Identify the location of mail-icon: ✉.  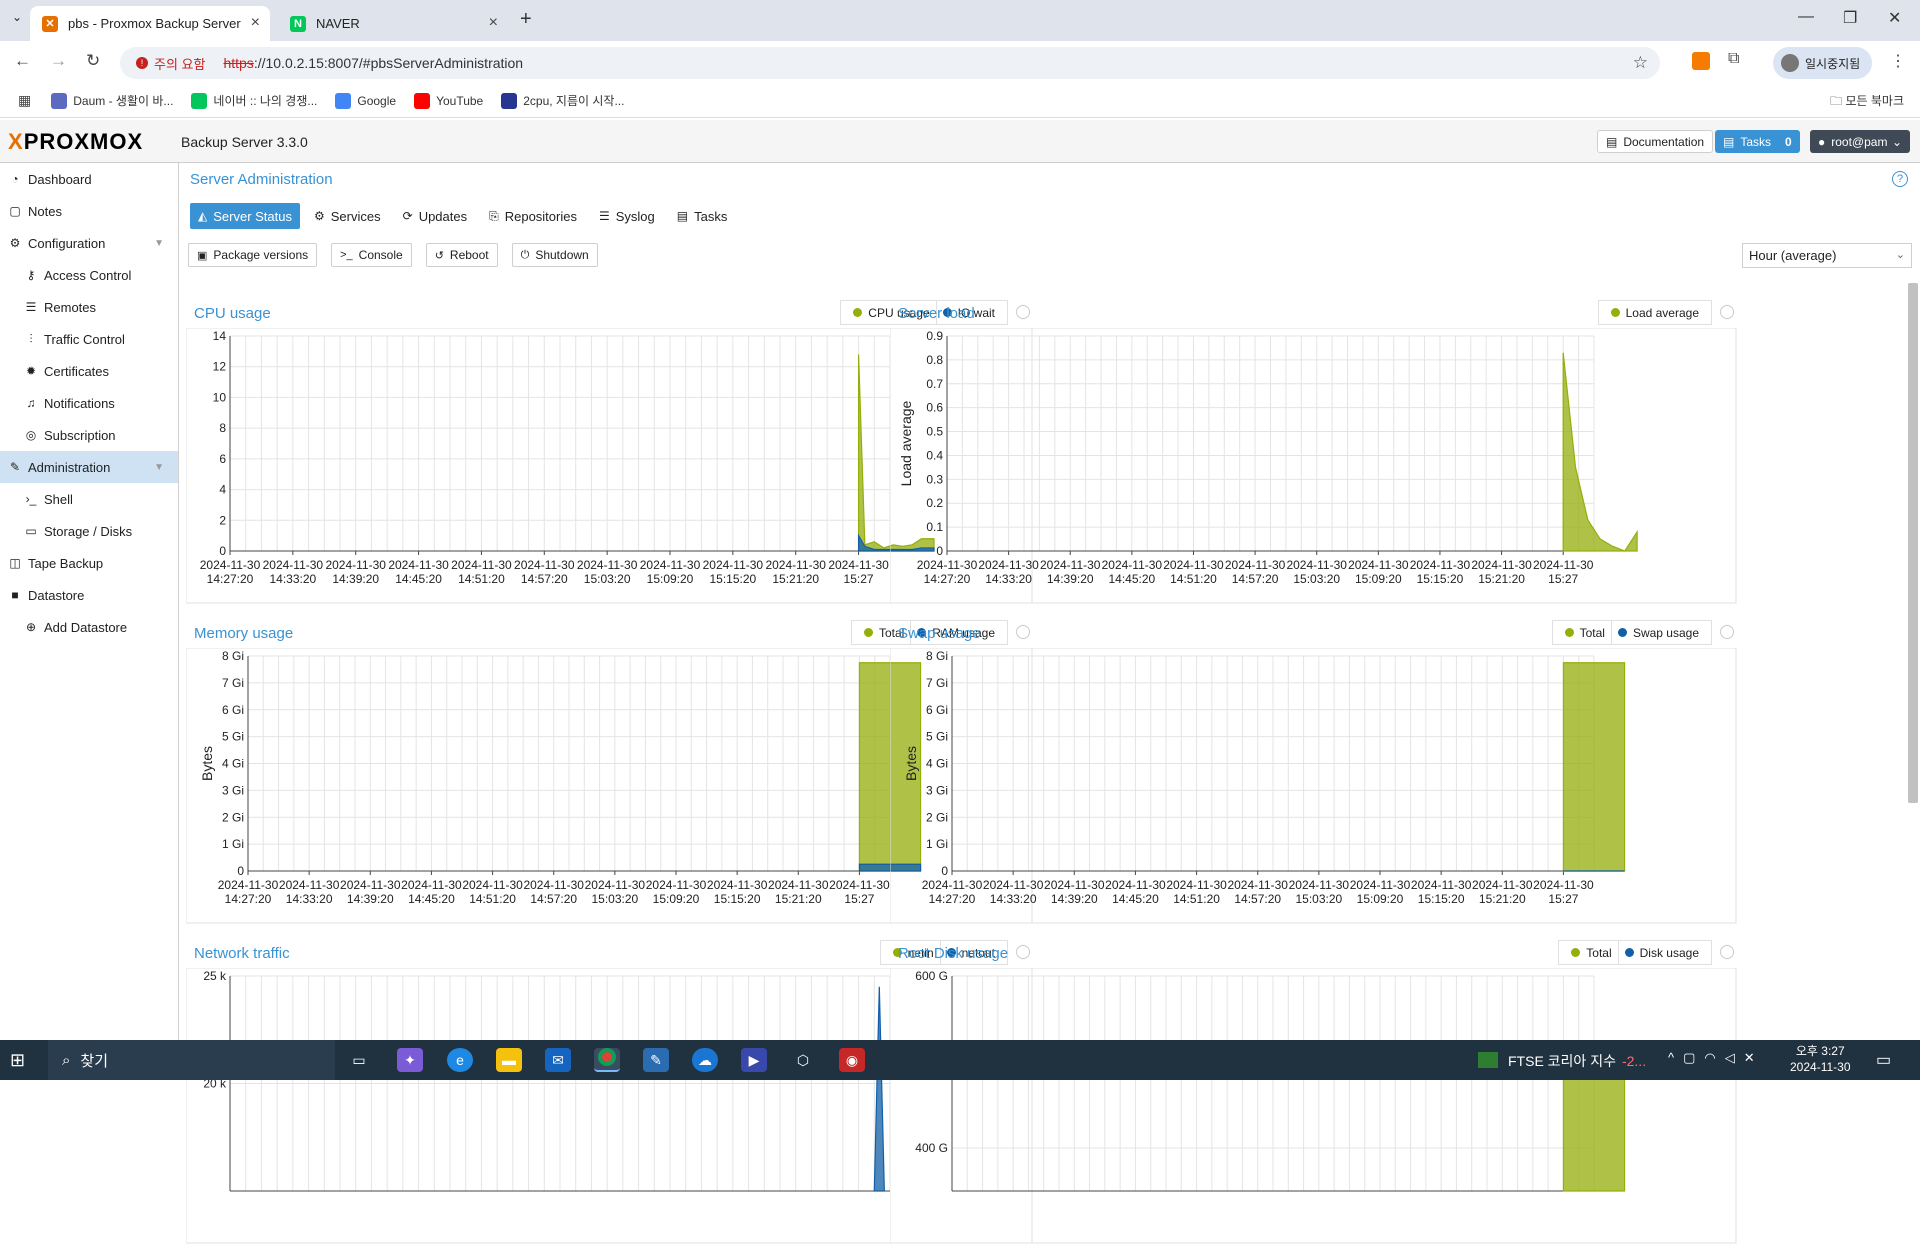
(558, 1060).